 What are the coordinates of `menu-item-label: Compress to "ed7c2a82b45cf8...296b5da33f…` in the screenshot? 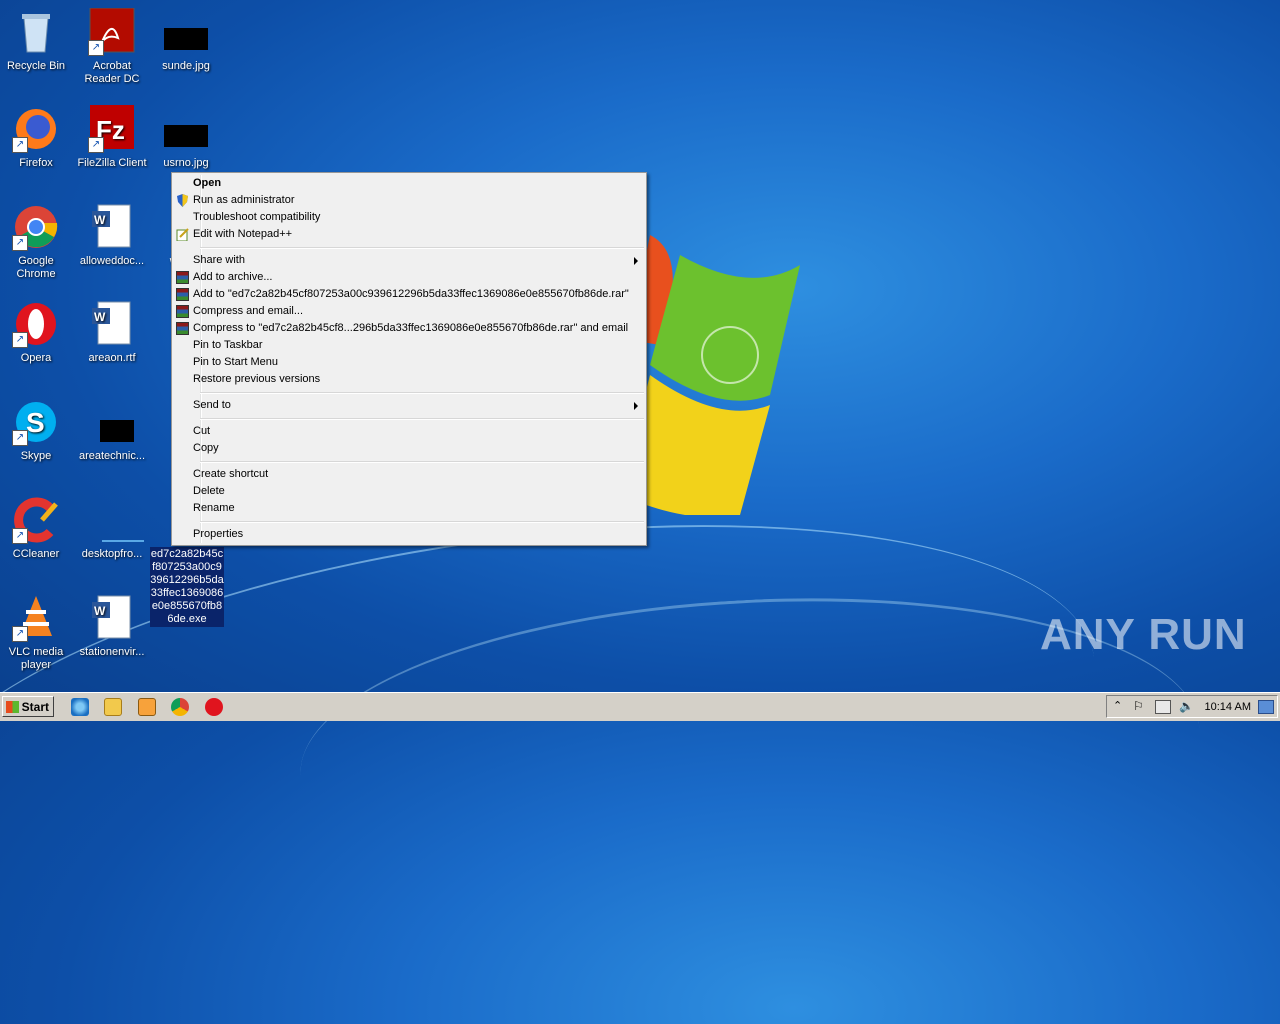 It's located at (411, 328).